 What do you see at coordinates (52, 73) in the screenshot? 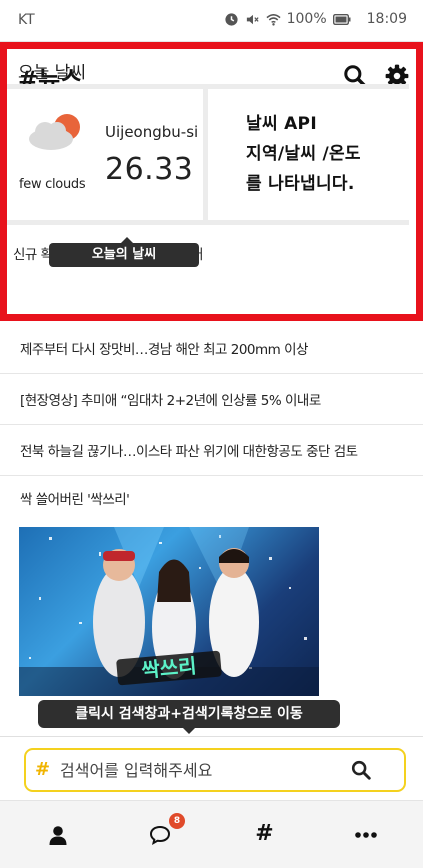
I see `weather-section-label: 오늘 날씨` at bounding box center [52, 73].